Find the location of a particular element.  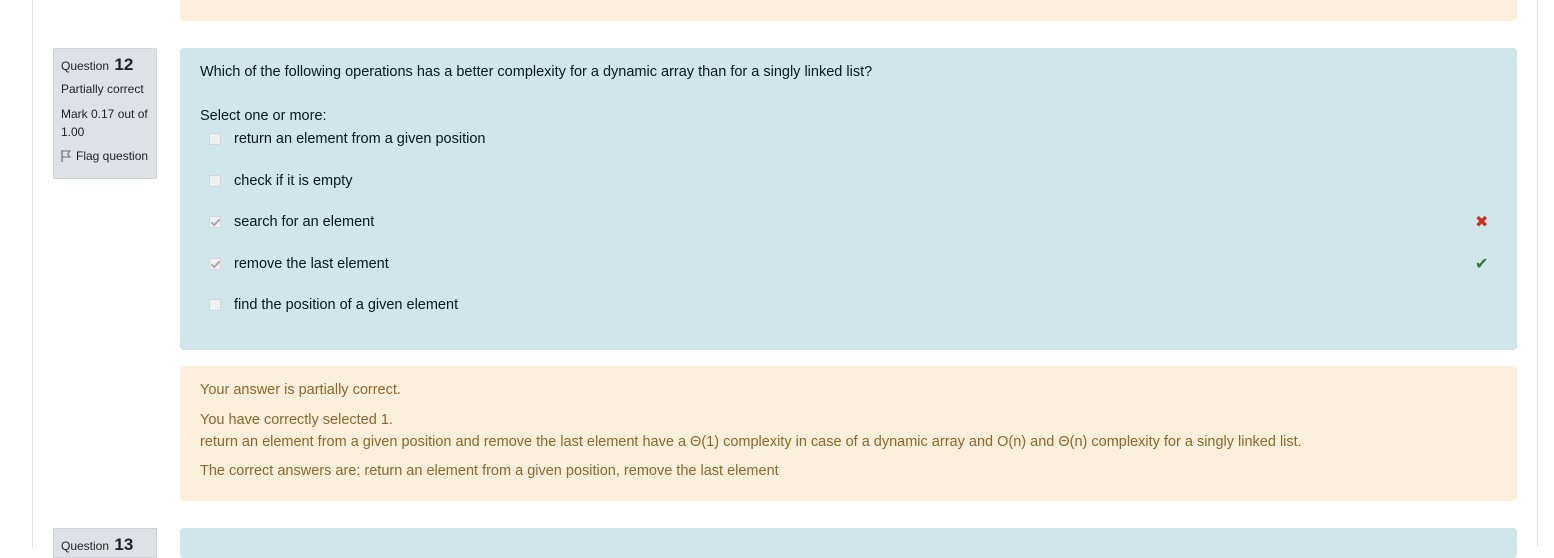

answer-prompt: Select one or more: is located at coordinates (263, 116).